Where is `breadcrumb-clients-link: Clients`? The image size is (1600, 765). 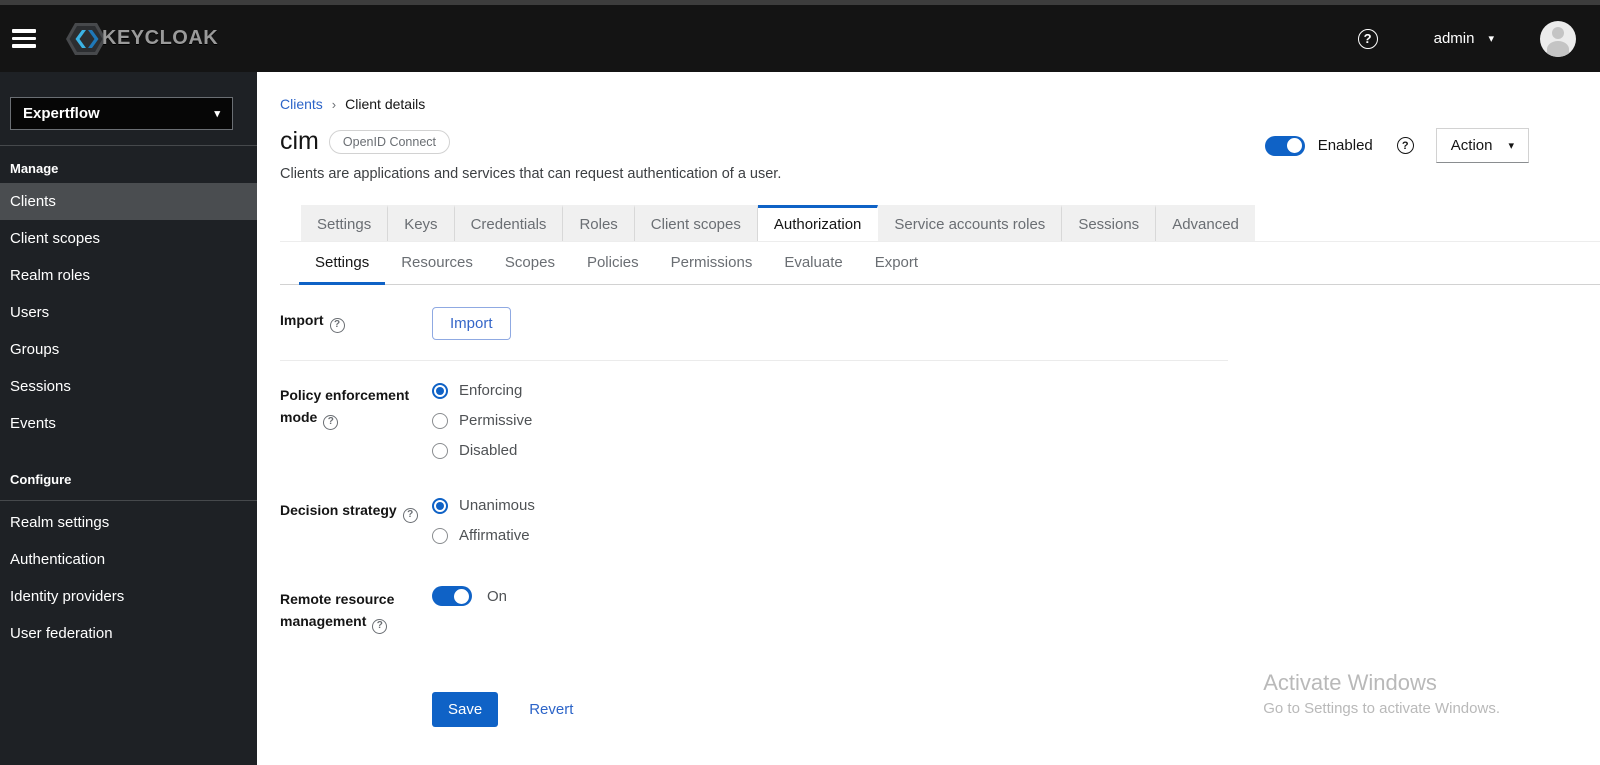
breadcrumb-clients-link: Clients is located at coordinates (301, 104).